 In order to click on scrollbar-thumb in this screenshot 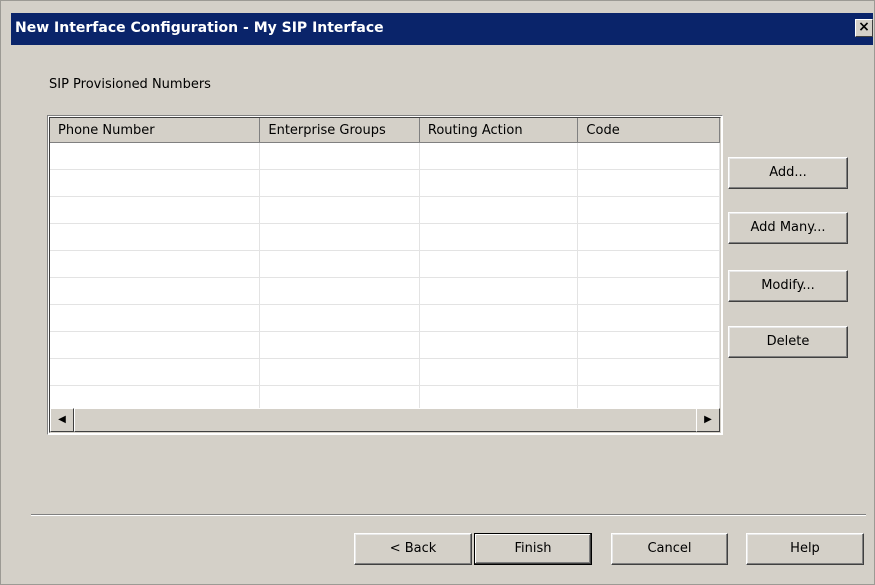, I will do `click(386, 420)`.